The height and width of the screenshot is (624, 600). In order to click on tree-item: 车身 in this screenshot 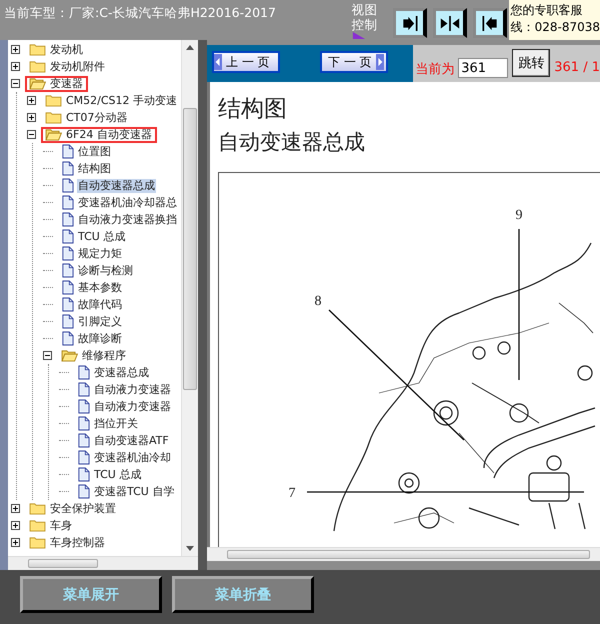, I will do `click(61, 525)`.